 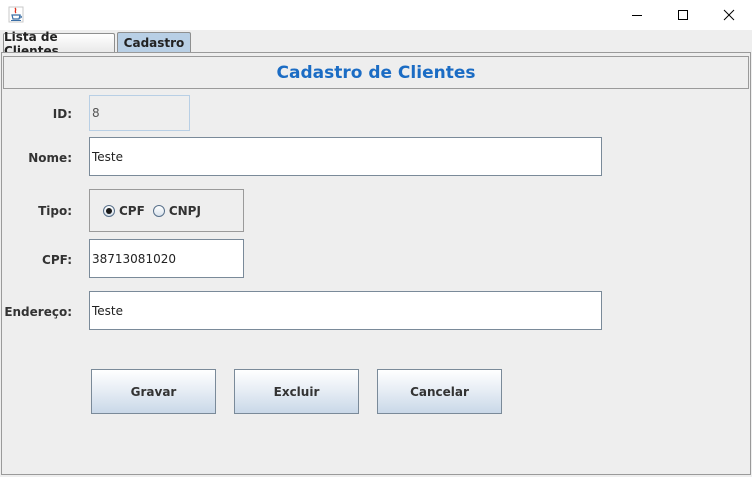 I want to click on cancelar-button: Cancelar, so click(x=439, y=391).